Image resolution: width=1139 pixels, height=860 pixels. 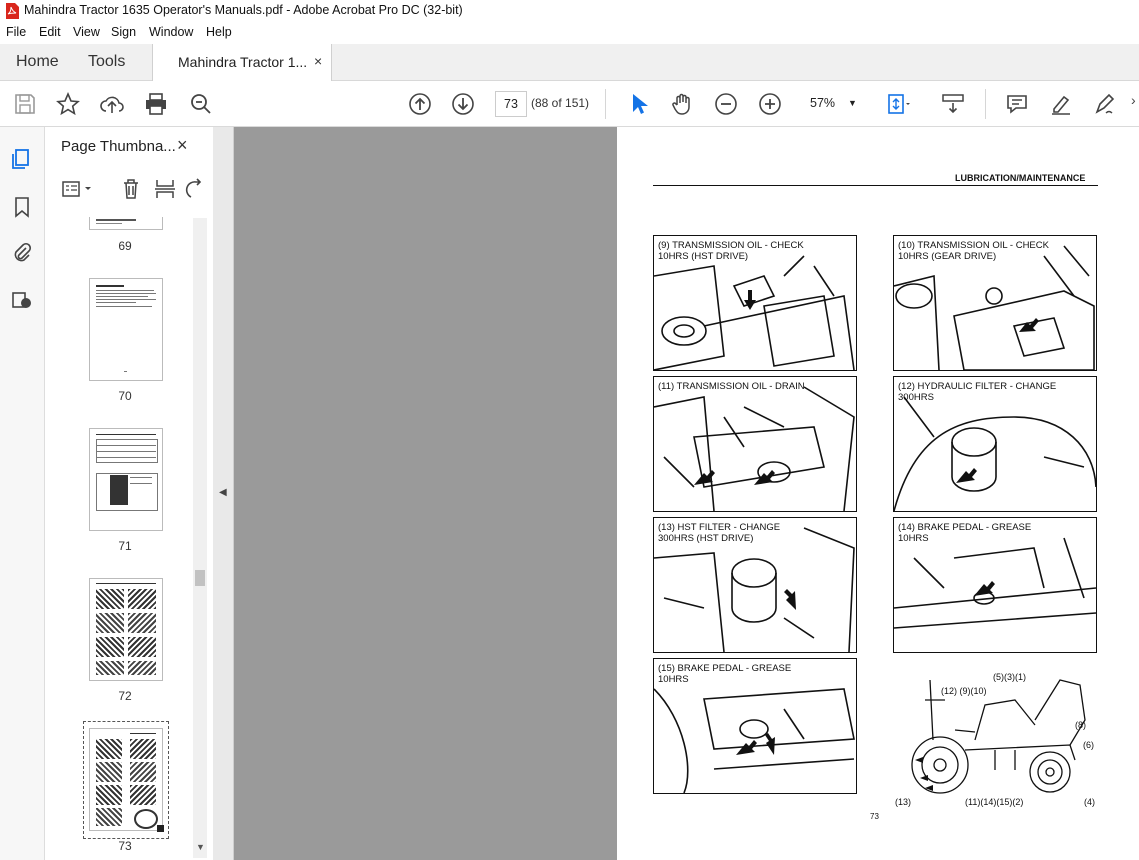 I want to click on thumbnail-options-icon, so click(x=78, y=189).